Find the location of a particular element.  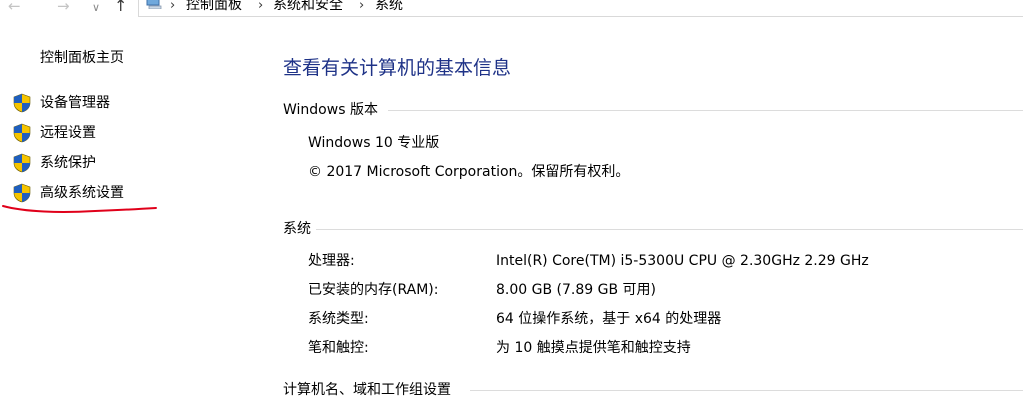

sidebar-item-remote-settings: 远程设置 is located at coordinates (112, 133).